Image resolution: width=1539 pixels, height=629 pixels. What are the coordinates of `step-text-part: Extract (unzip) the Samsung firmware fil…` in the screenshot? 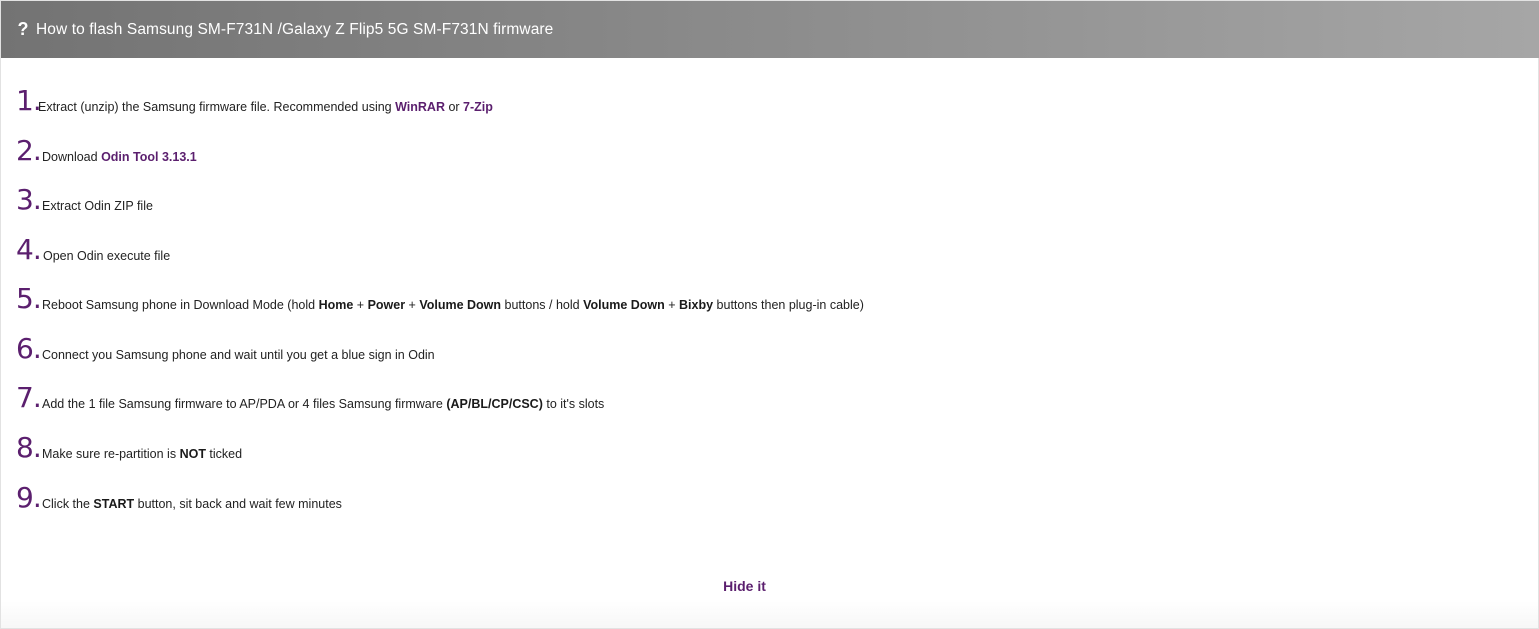 It's located at (217, 107).